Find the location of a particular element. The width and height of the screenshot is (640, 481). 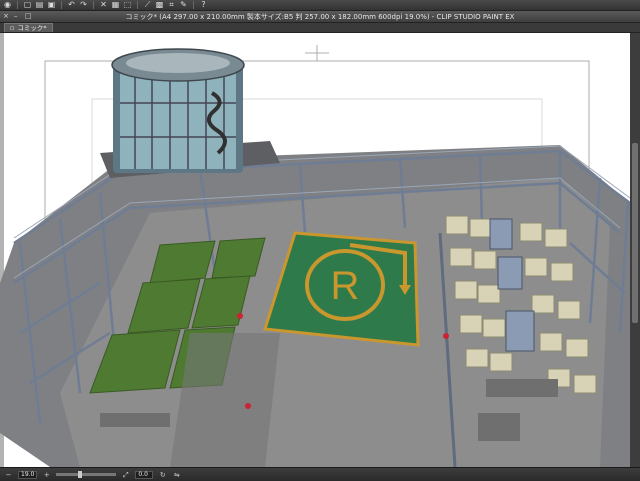

zoom-slider-knob is located at coordinates (80, 474).